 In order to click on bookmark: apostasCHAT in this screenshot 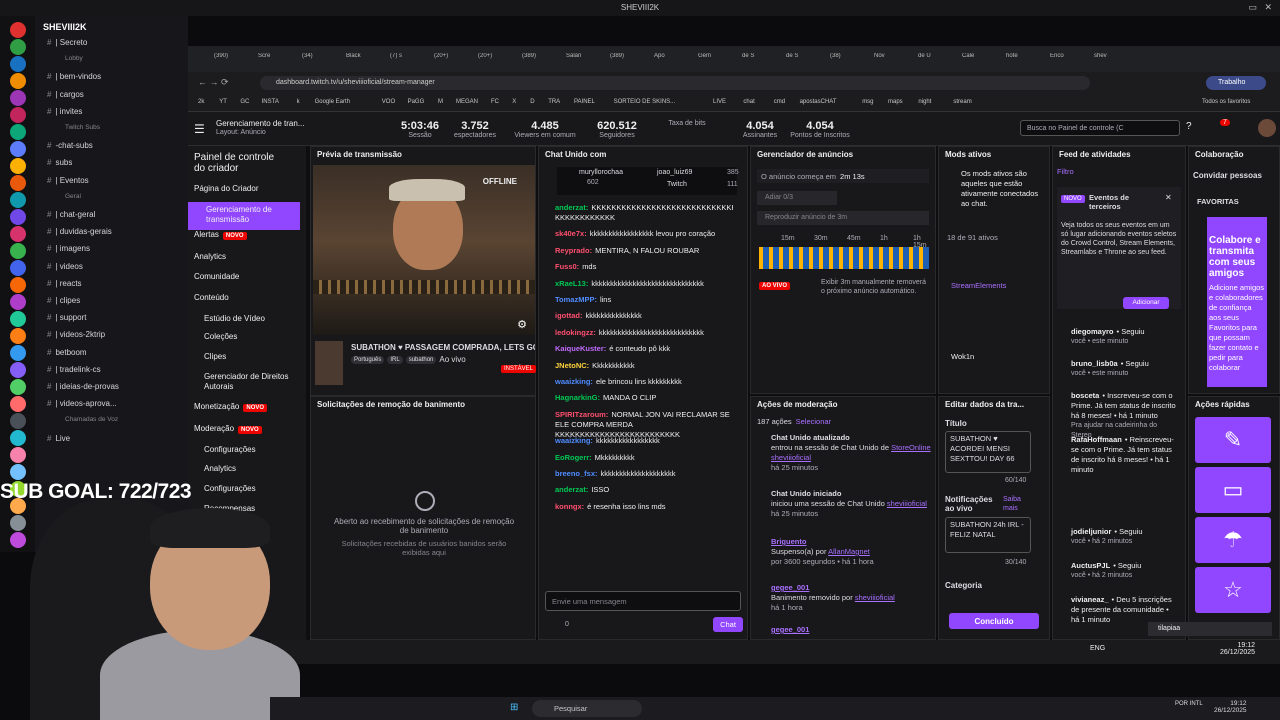, I will do `click(818, 102)`.